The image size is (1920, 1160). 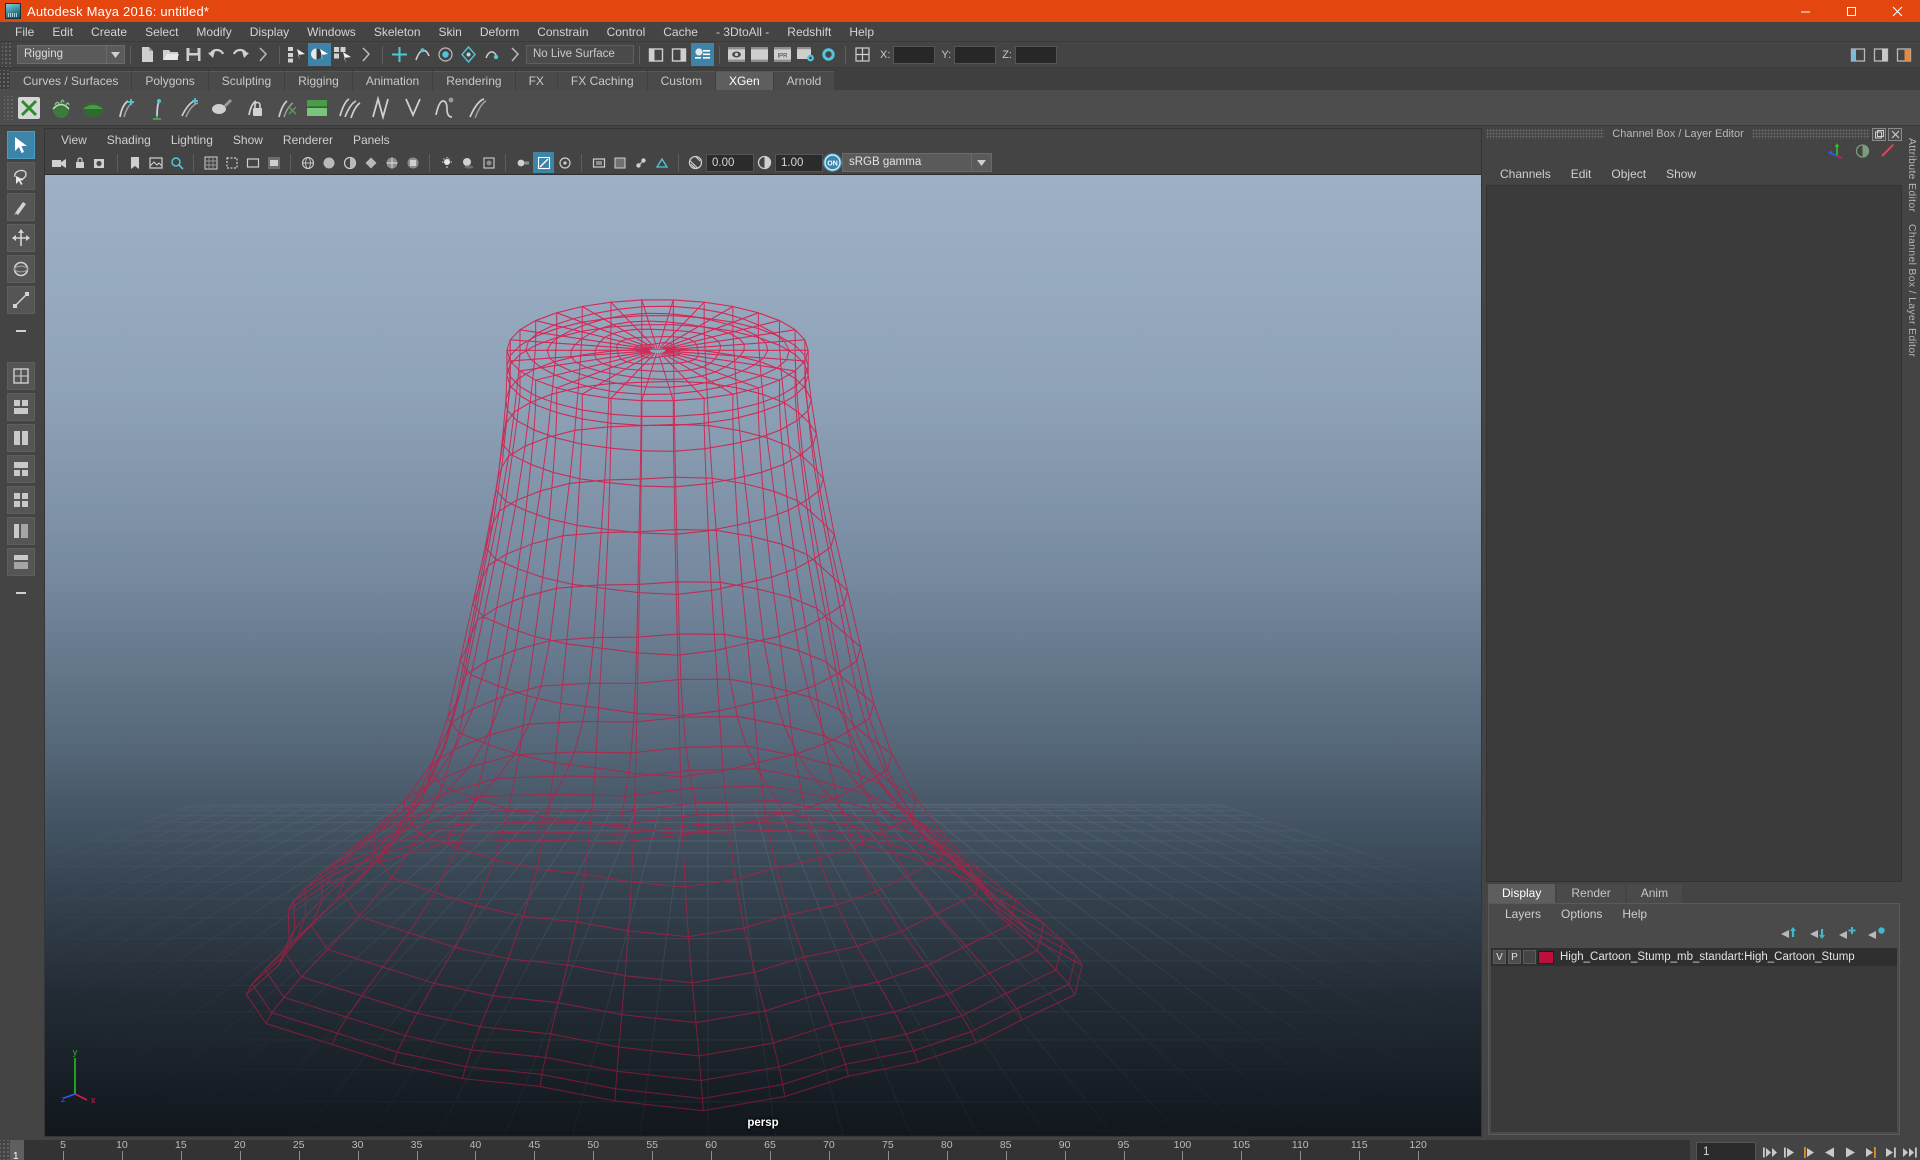 What do you see at coordinates (21, 207) in the screenshot?
I see `paint-select-tool` at bounding box center [21, 207].